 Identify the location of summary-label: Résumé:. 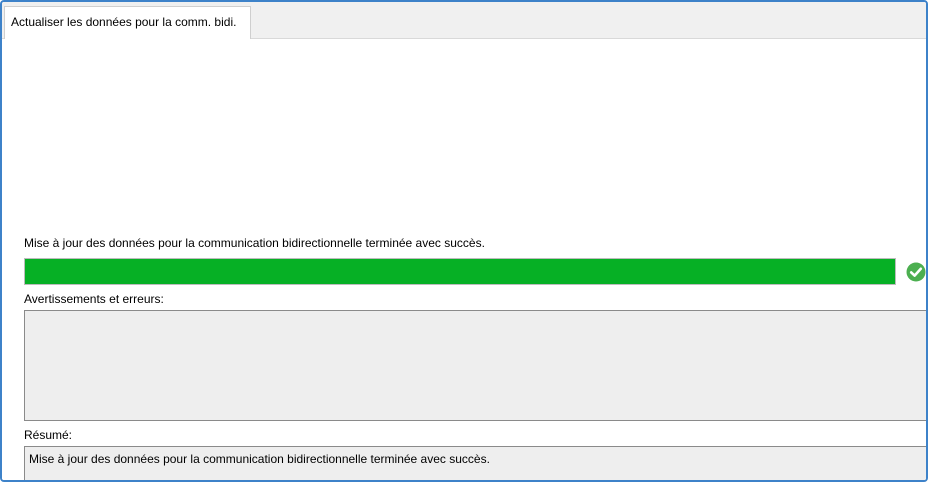
(48, 435).